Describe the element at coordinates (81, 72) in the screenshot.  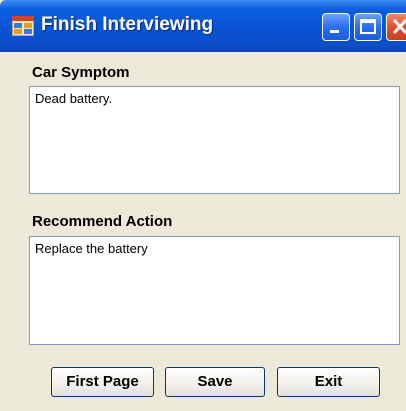
I see `car-symptom-label: Car Symptom` at that location.